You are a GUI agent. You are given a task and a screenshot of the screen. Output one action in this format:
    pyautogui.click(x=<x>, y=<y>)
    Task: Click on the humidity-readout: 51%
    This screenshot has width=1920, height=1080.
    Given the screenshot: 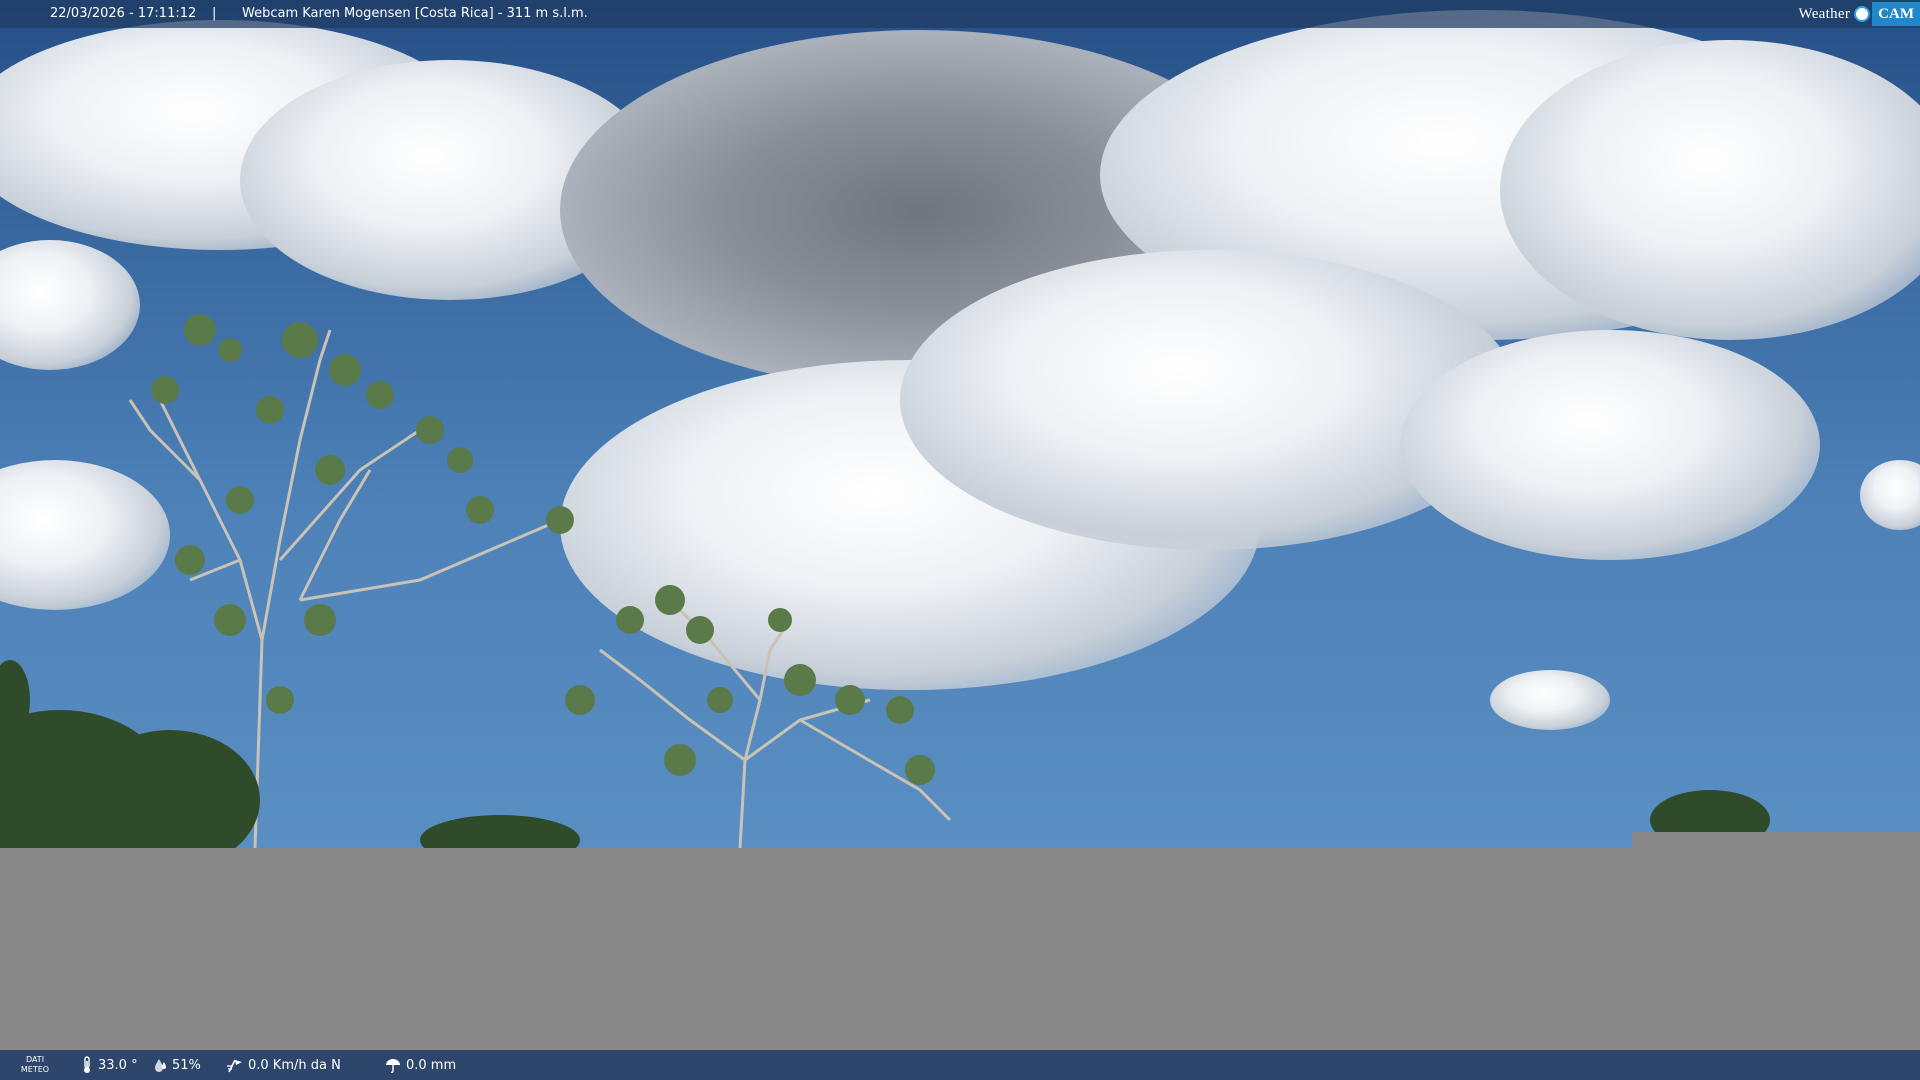 What is the action you would take?
    pyautogui.click(x=177, y=1065)
    